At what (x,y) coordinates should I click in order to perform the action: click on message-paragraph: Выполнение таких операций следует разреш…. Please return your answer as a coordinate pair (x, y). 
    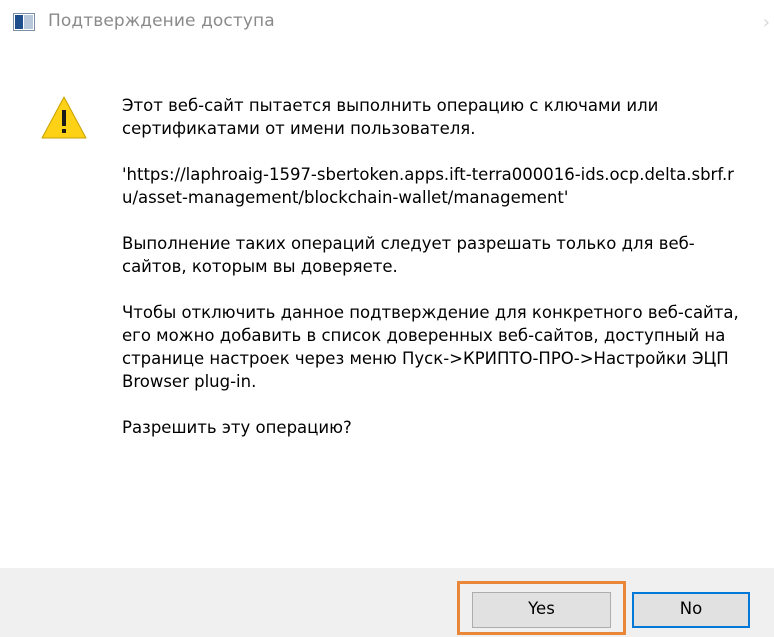
    Looking at the image, I should click on (408, 255).